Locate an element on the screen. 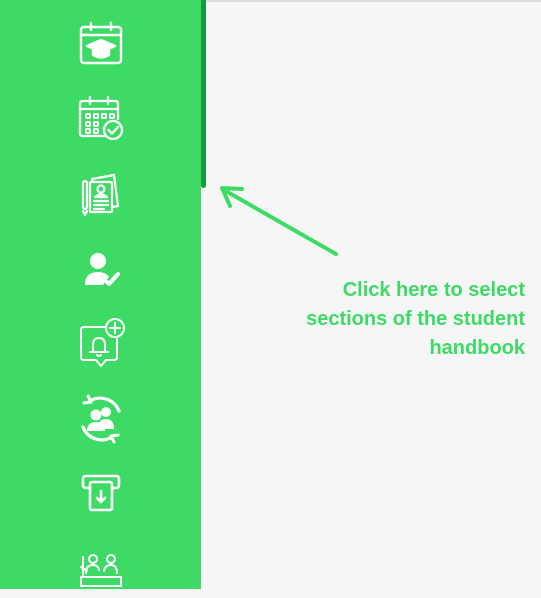 This screenshot has height=598, width=541. group-meeting-icon is located at coordinates (101, 570).